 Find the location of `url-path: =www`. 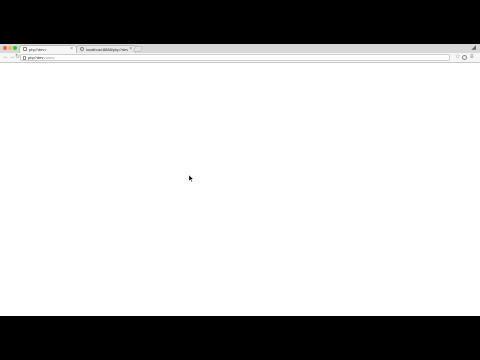

url-path: =www is located at coordinates (49, 57).